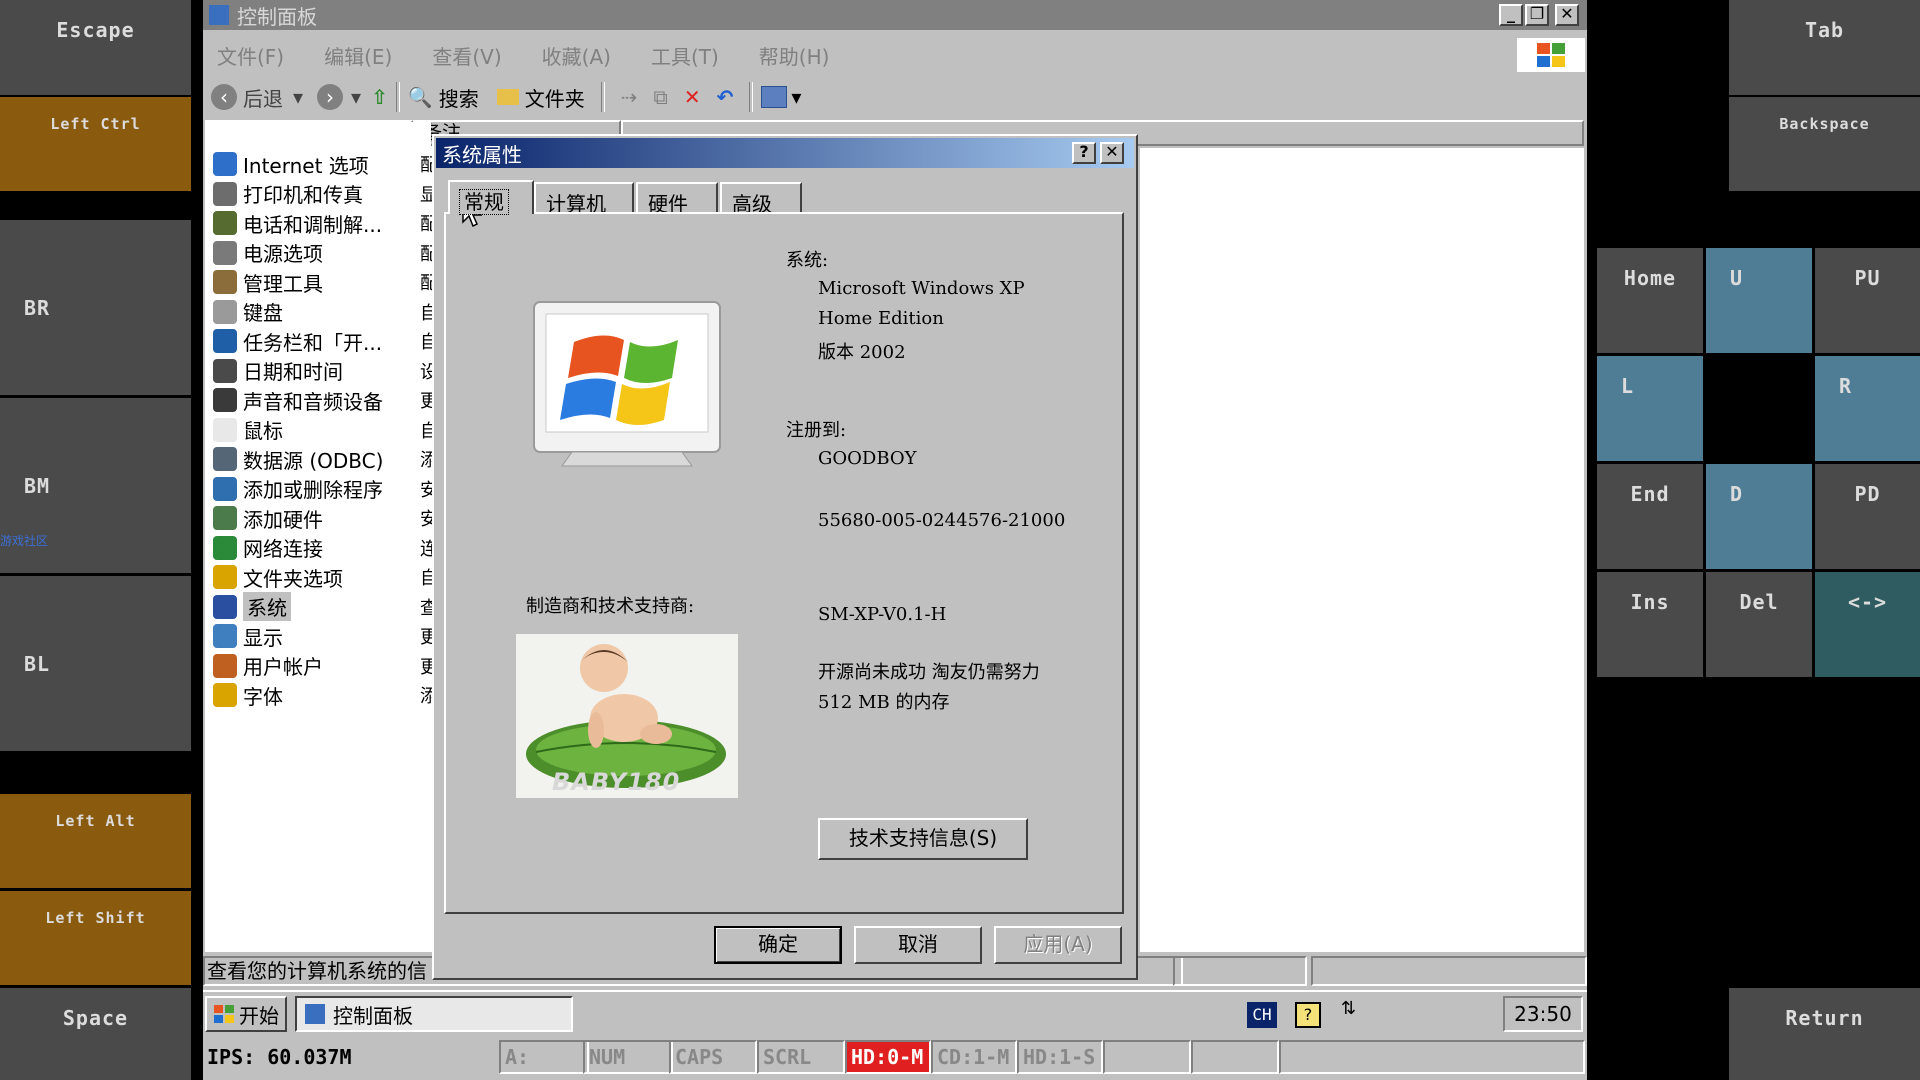  Describe the element at coordinates (1867, 516) in the screenshot. I see `key-page-down: PD` at that location.